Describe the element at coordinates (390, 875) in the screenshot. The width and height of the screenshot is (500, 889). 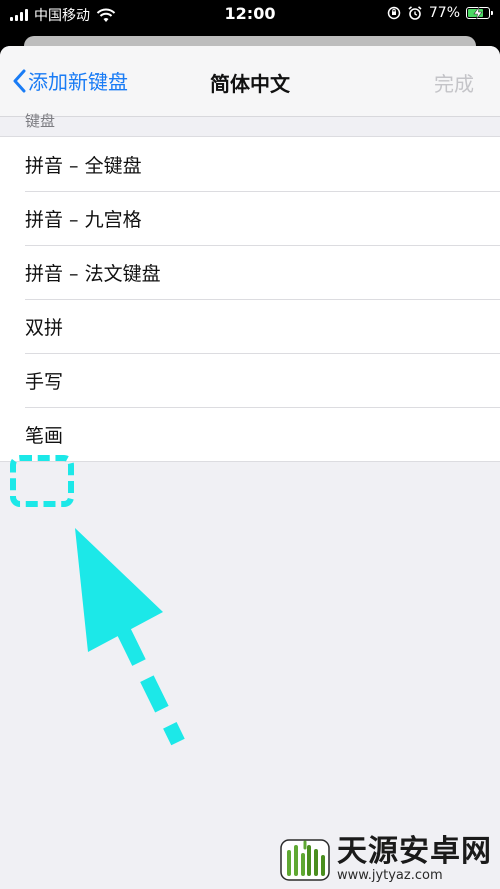
I see `watermark-url: www.jytyaz.com` at that location.